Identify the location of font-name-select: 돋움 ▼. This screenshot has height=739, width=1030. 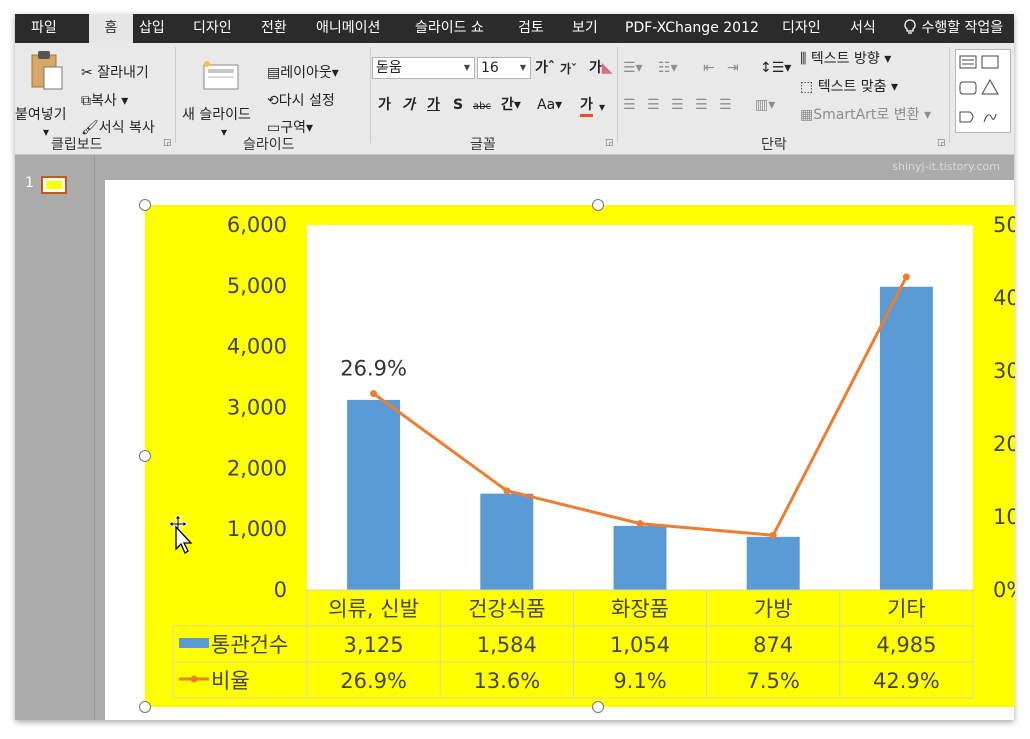
(423, 68).